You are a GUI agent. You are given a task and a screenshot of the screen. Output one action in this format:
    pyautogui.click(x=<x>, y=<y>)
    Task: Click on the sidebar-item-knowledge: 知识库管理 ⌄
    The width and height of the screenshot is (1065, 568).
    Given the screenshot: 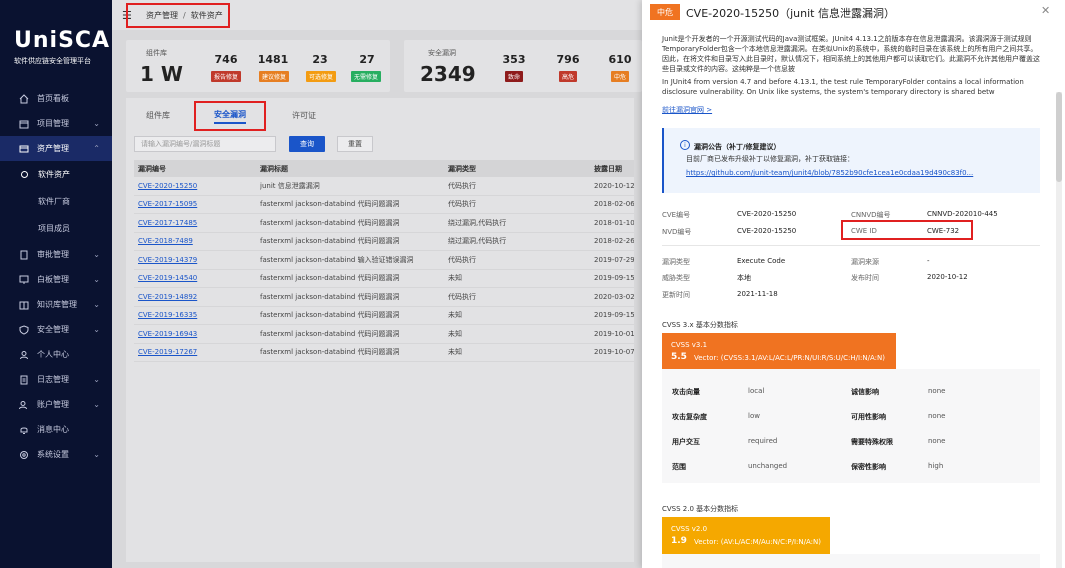 What is the action you would take?
    pyautogui.click(x=56, y=304)
    